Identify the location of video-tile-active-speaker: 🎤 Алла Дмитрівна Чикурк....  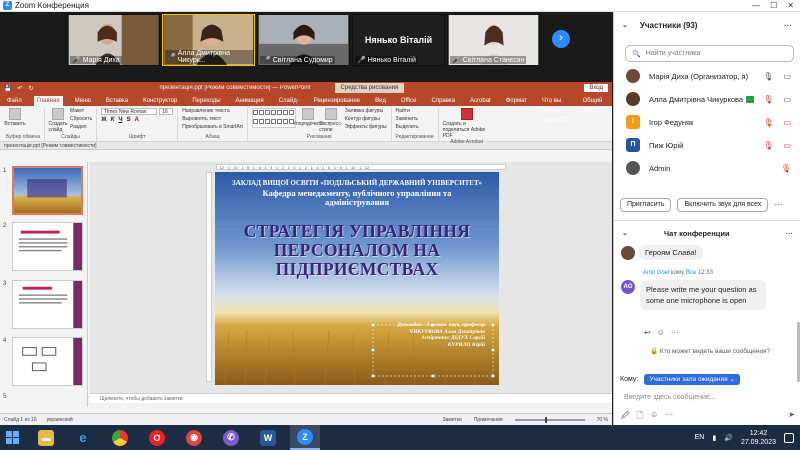
(208, 40).